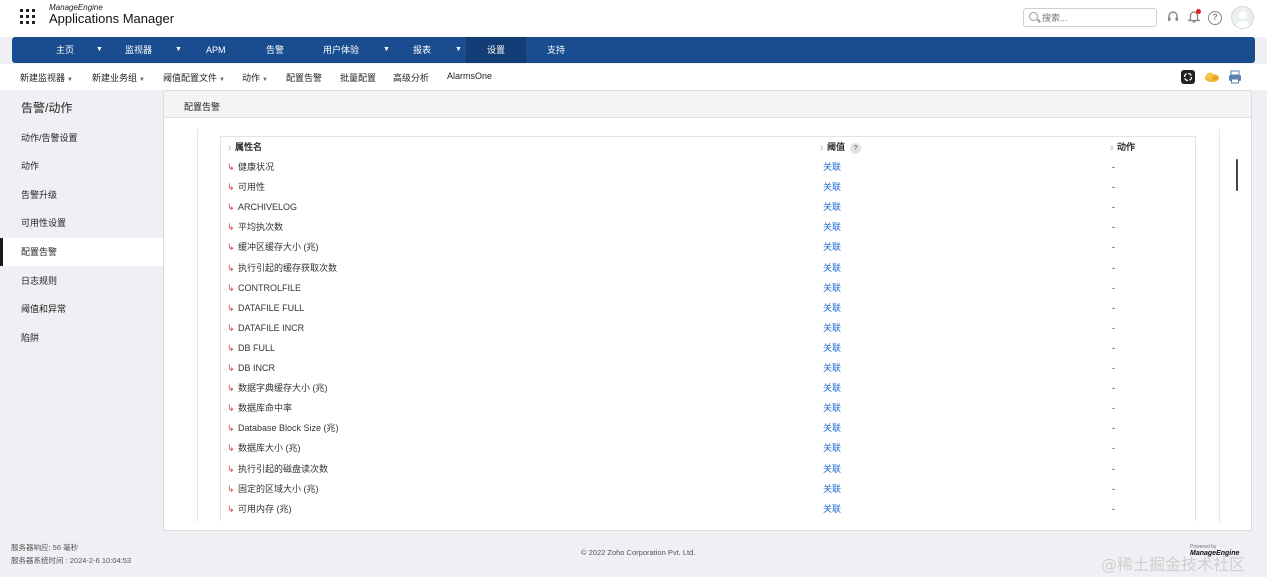  What do you see at coordinates (358, 77) in the screenshot?
I see `subnav-bulk-config: 批量配置` at bounding box center [358, 77].